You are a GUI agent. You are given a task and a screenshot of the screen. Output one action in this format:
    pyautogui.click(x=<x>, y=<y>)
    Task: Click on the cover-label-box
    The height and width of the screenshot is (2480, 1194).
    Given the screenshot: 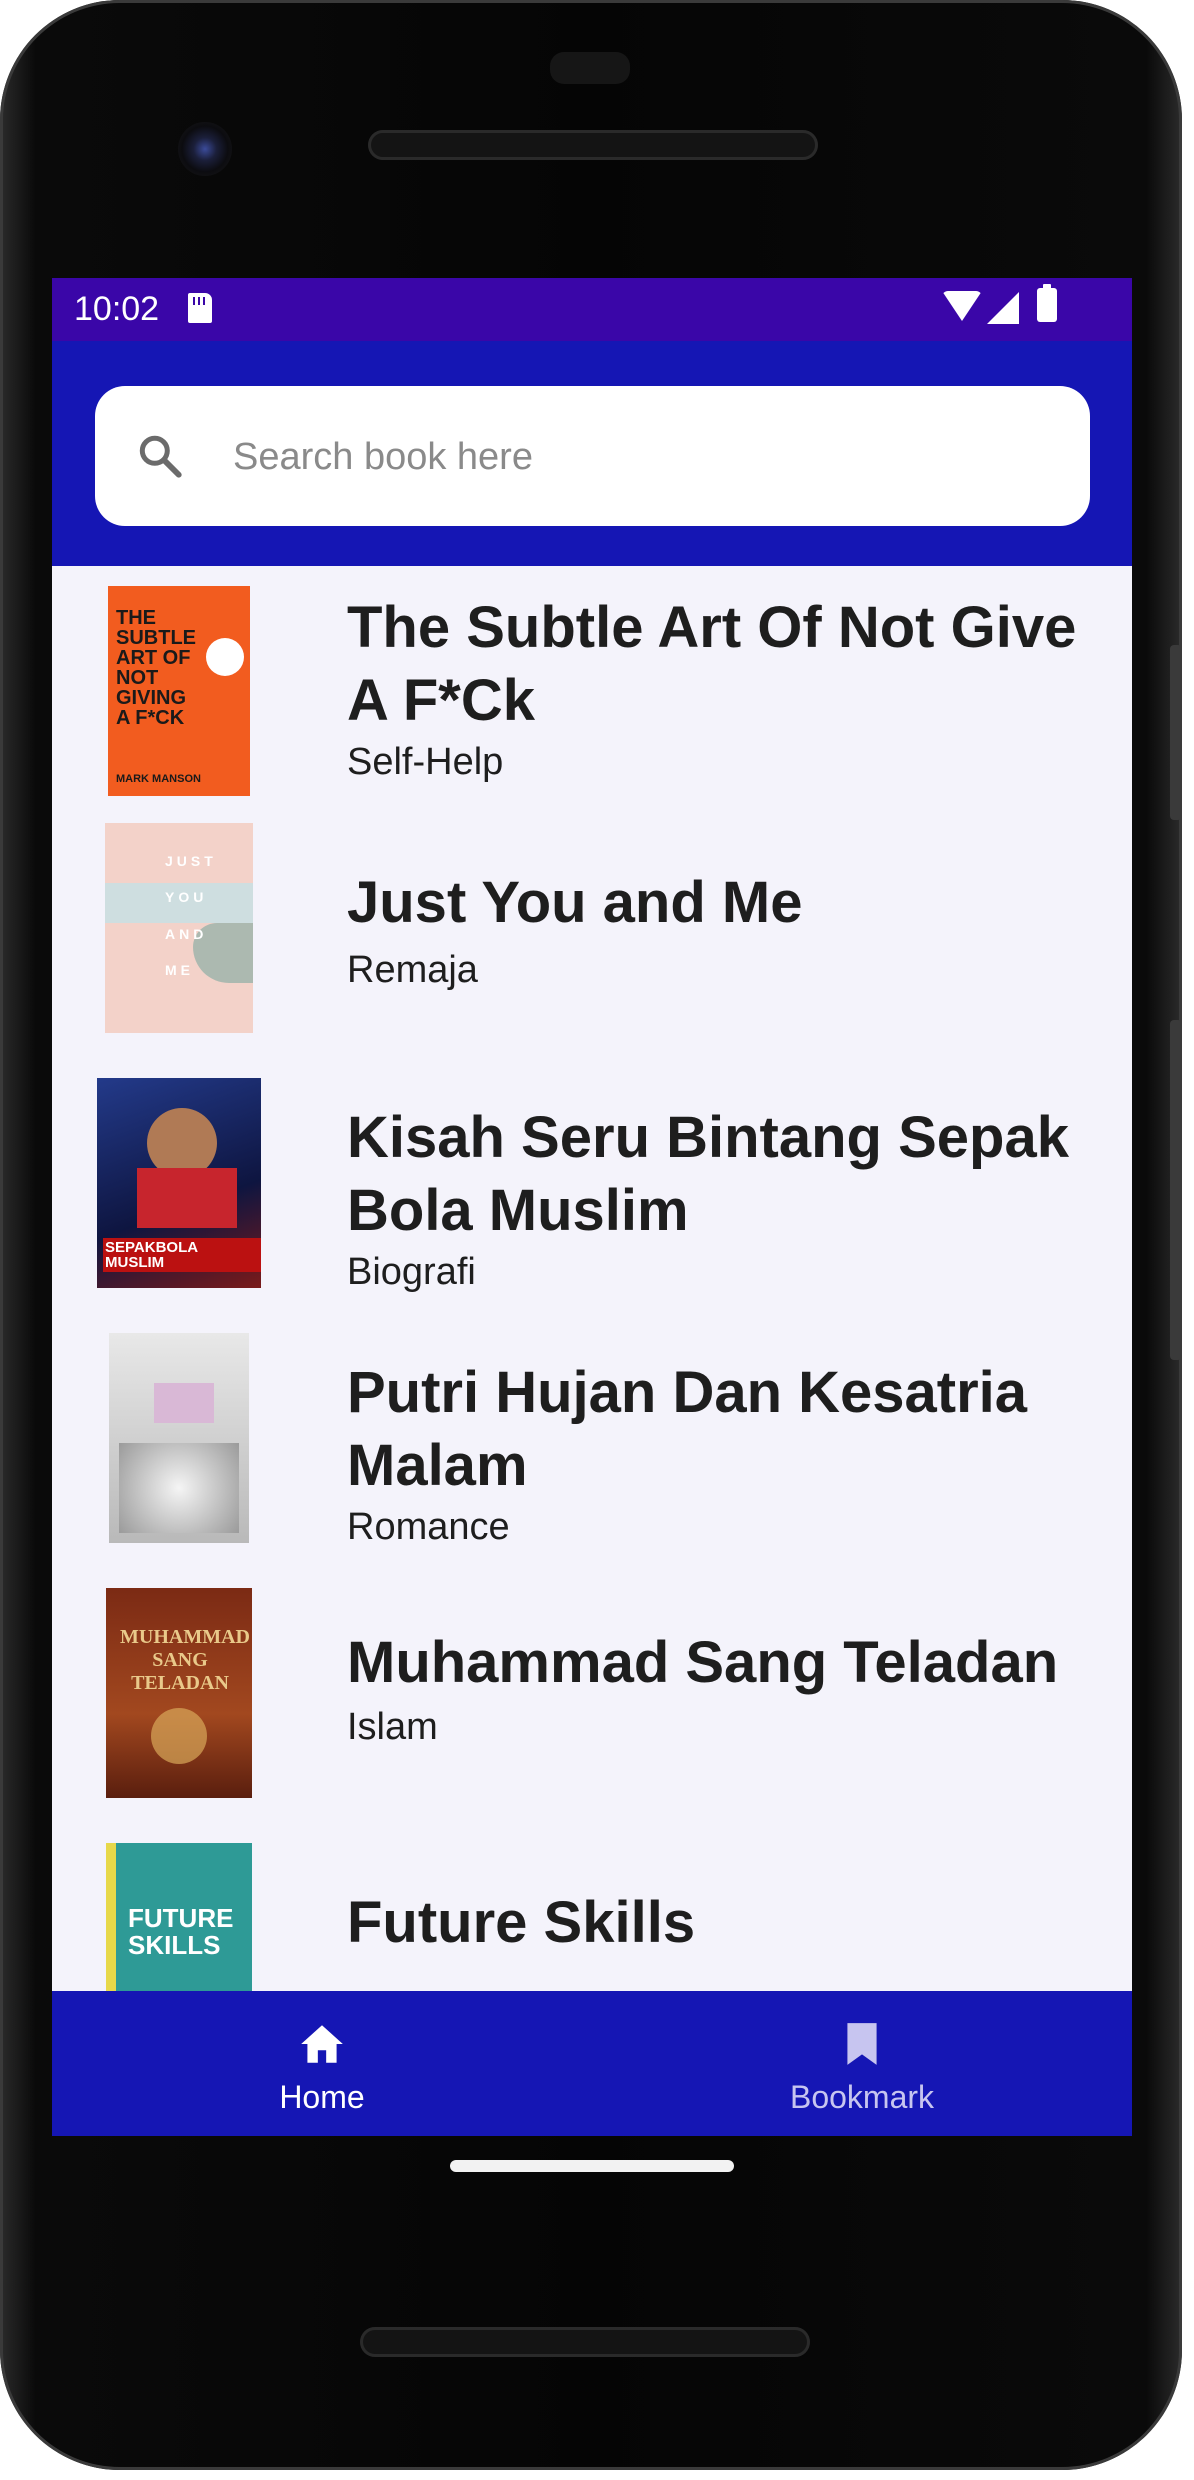 What is the action you would take?
    pyautogui.click(x=184, y=1403)
    